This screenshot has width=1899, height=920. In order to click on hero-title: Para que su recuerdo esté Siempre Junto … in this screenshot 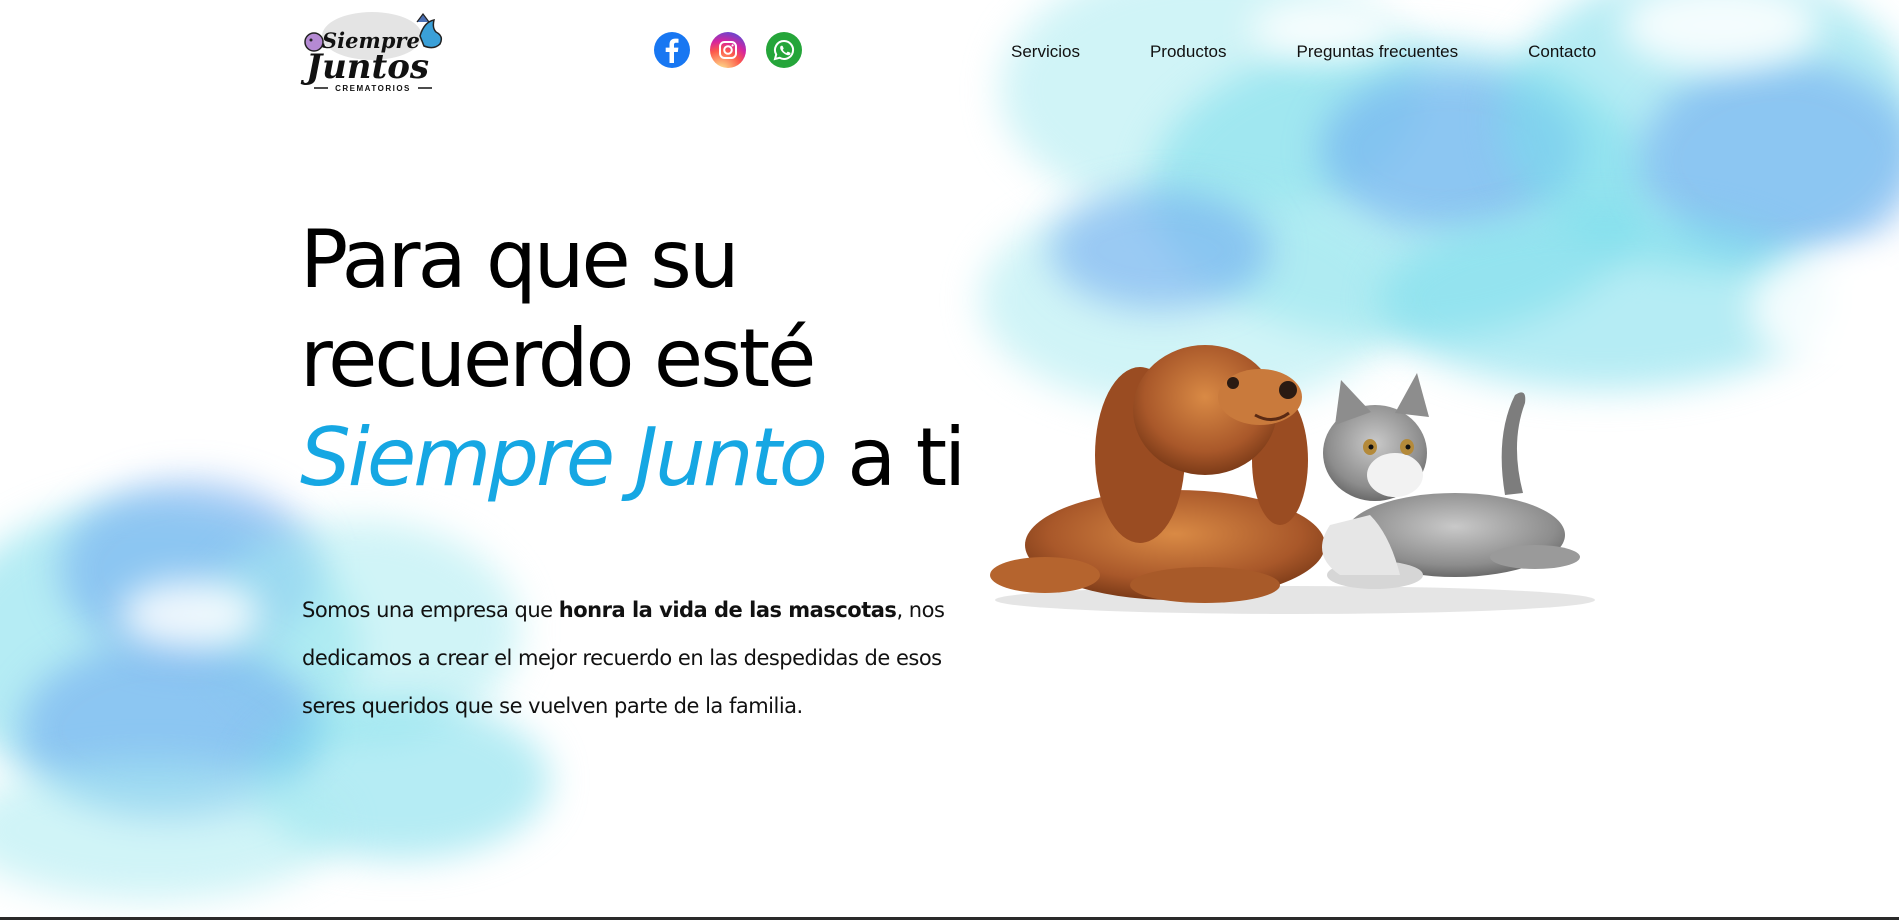, I will do `click(633, 358)`.